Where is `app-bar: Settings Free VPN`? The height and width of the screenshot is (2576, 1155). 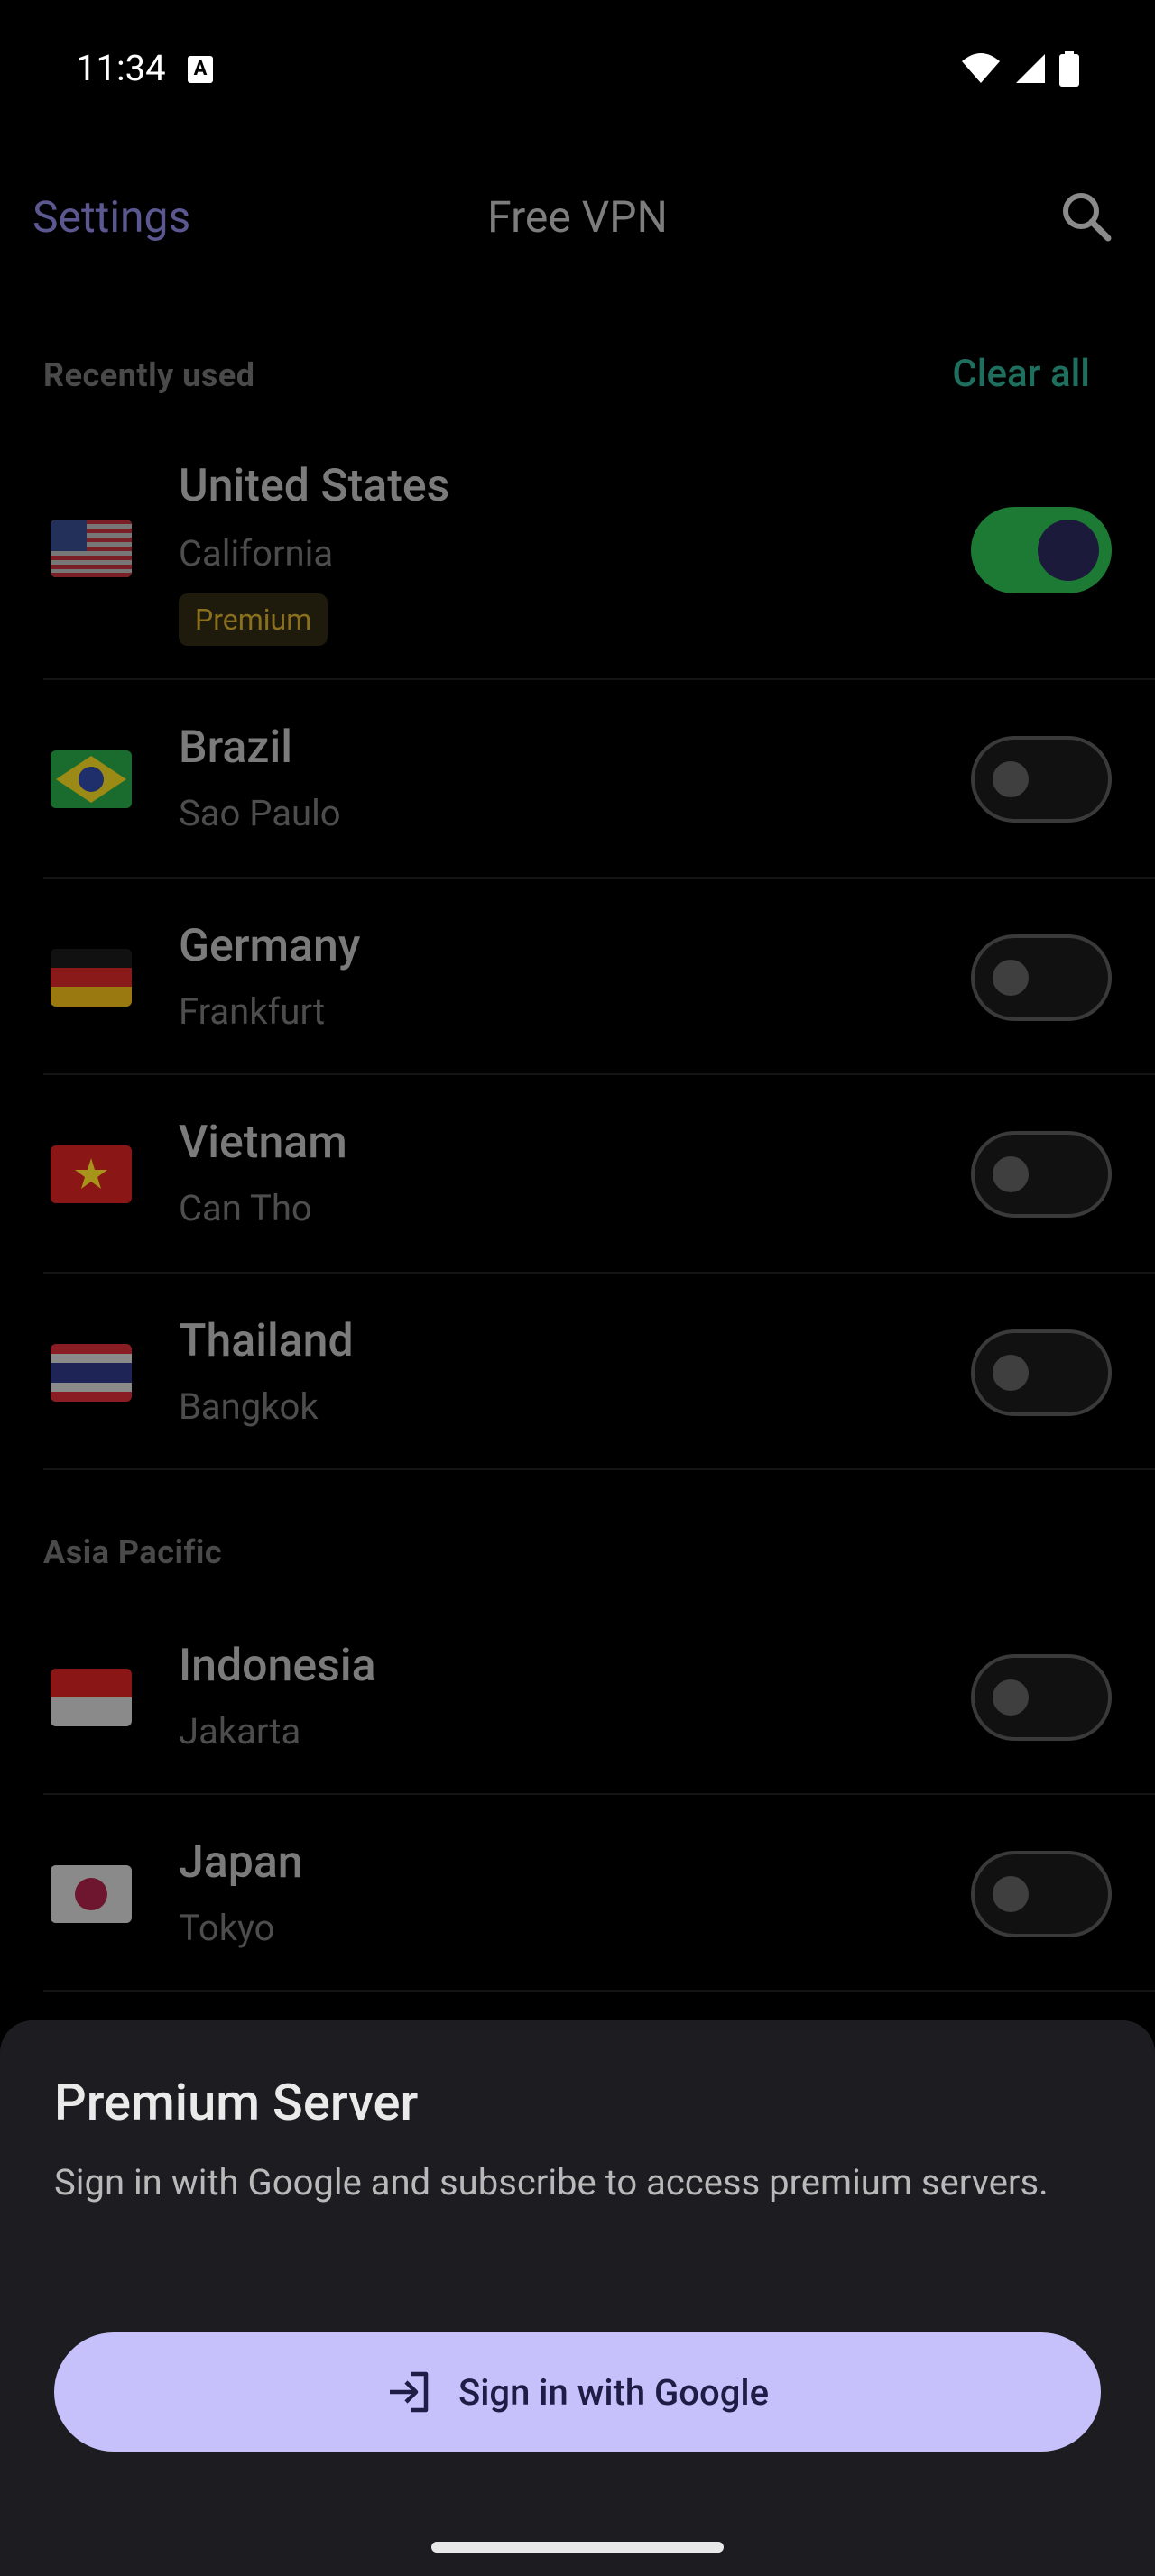 app-bar: Settings Free VPN is located at coordinates (577, 217).